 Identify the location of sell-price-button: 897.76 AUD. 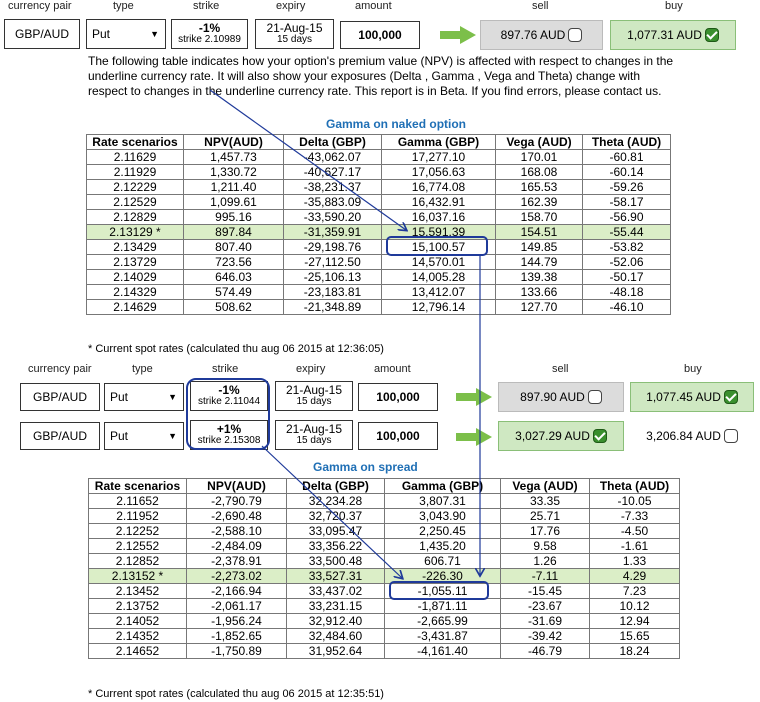
(541, 35).